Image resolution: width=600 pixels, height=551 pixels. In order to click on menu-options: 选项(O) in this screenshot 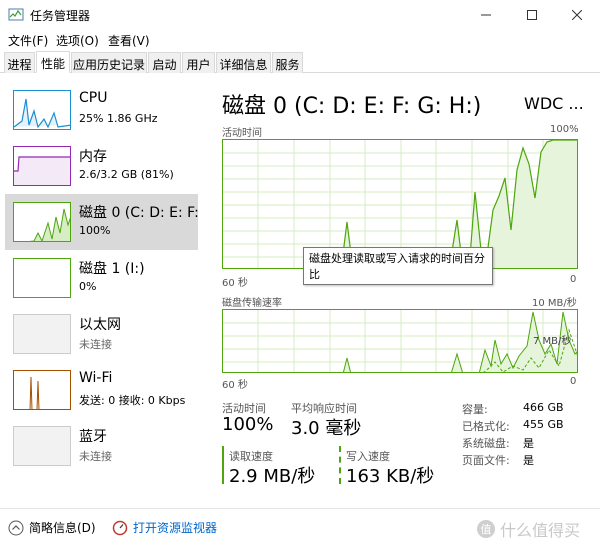, I will do `click(77, 40)`.